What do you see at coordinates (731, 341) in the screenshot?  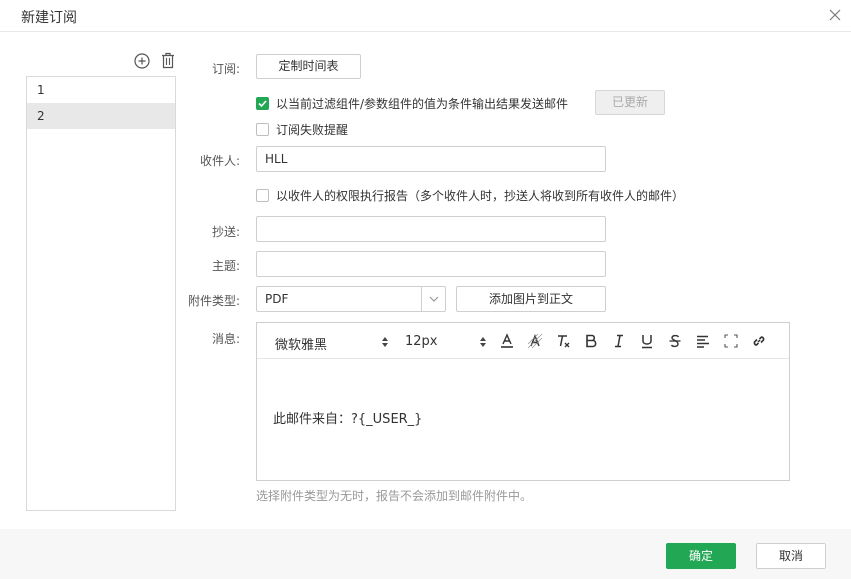 I see `fullscreen-icon` at bounding box center [731, 341].